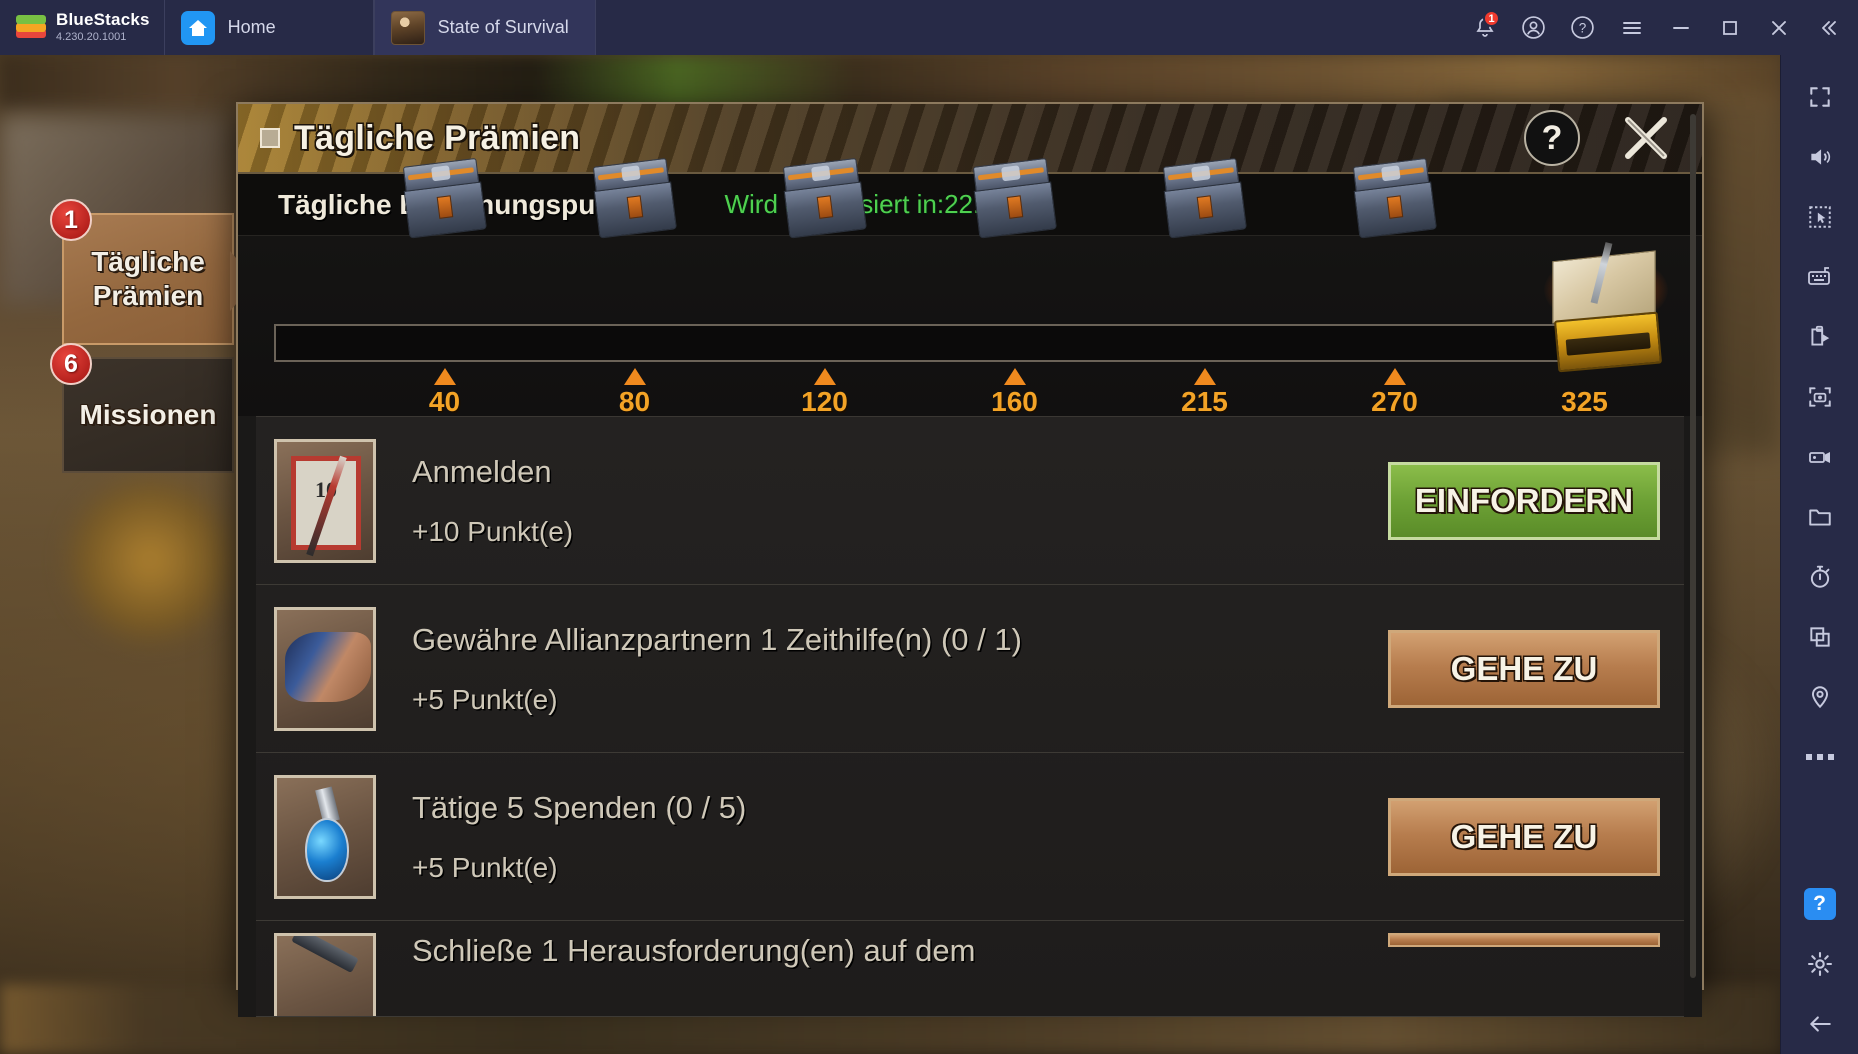 The width and height of the screenshot is (1858, 1054). I want to click on tab-badge: 6, so click(71, 364).